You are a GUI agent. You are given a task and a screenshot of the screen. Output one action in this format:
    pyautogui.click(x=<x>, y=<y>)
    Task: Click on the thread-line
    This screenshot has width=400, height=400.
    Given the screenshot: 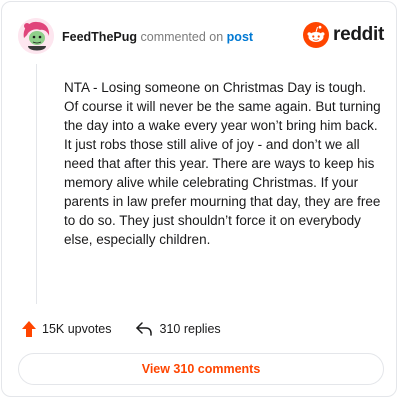 What is the action you would take?
    pyautogui.click(x=36, y=184)
    